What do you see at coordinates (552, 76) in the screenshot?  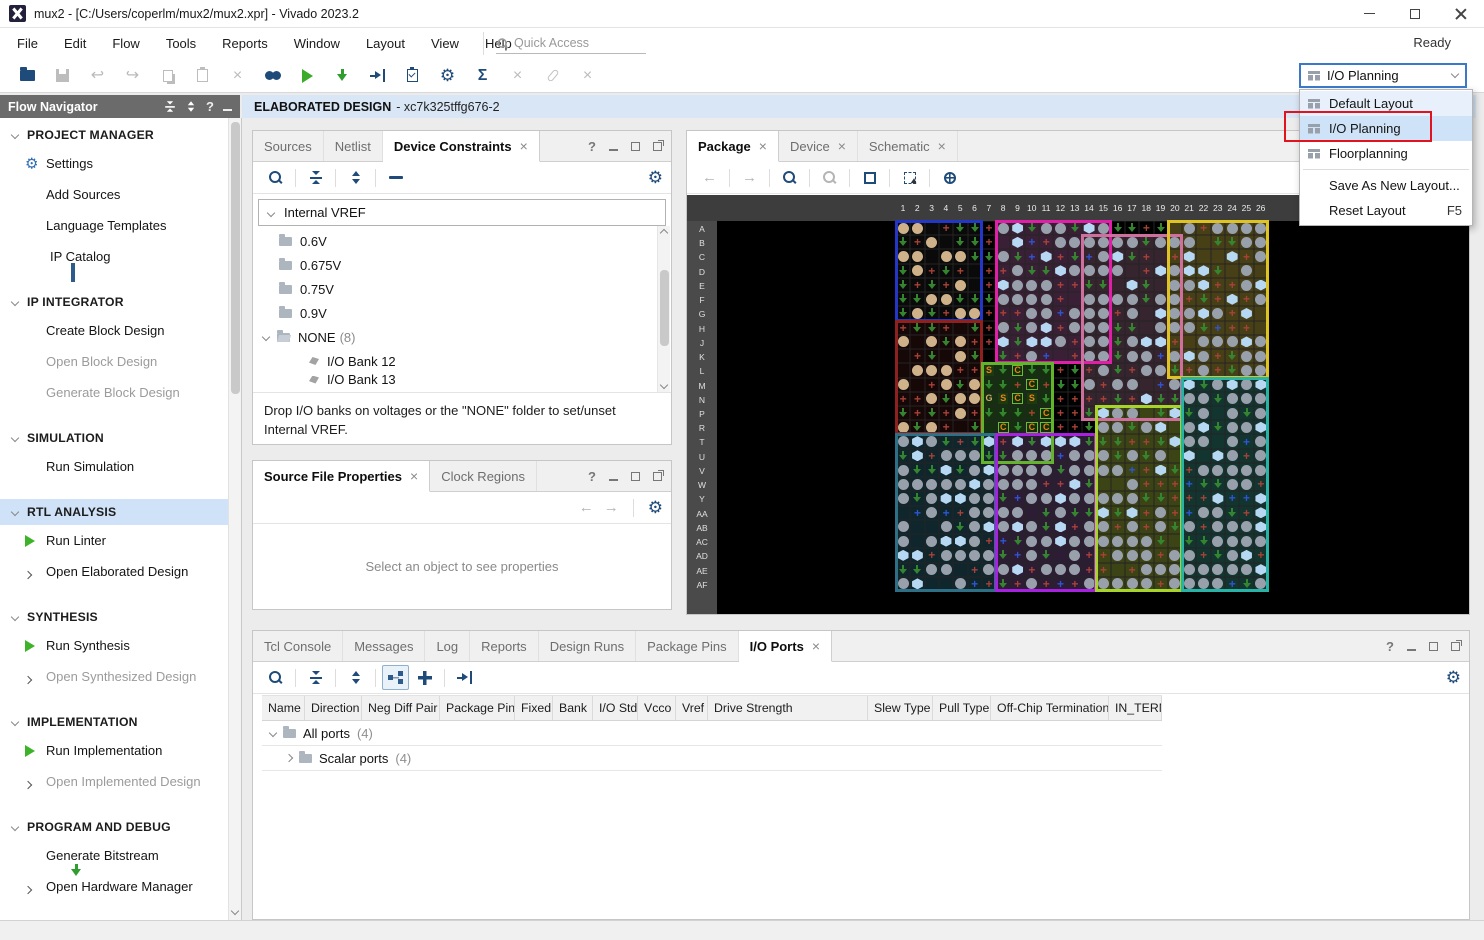 I see `attach-button` at bounding box center [552, 76].